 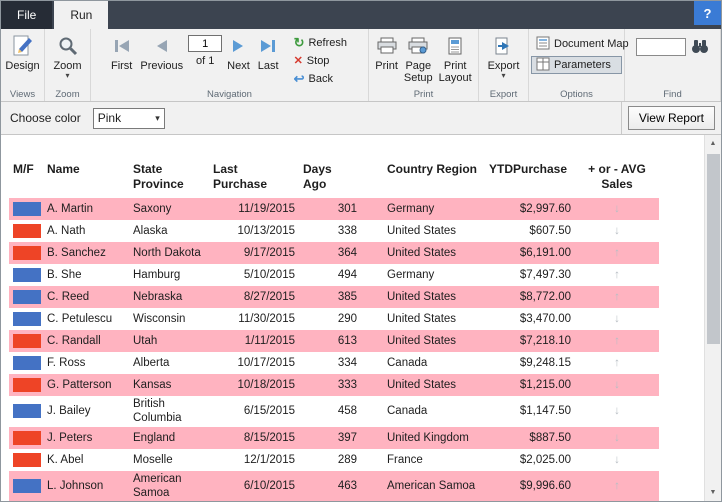 What do you see at coordinates (268, 46) in the screenshot?
I see `last-icon` at bounding box center [268, 46].